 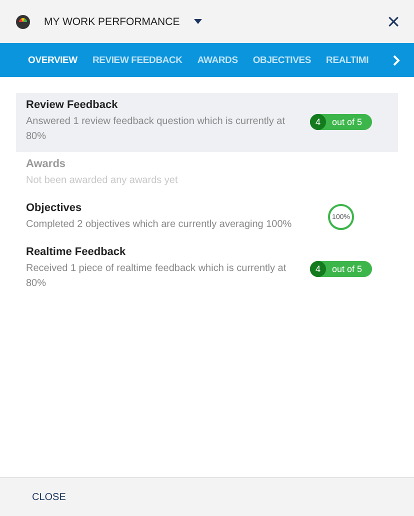 I want to click on gauge-icon, so click(x=23, y=21).